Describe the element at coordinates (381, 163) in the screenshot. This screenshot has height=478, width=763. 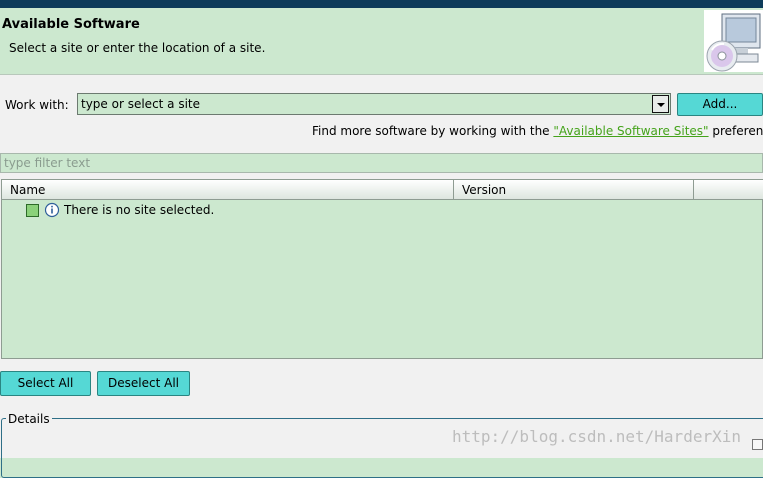
I see `filter-input: type filter text` at that location.